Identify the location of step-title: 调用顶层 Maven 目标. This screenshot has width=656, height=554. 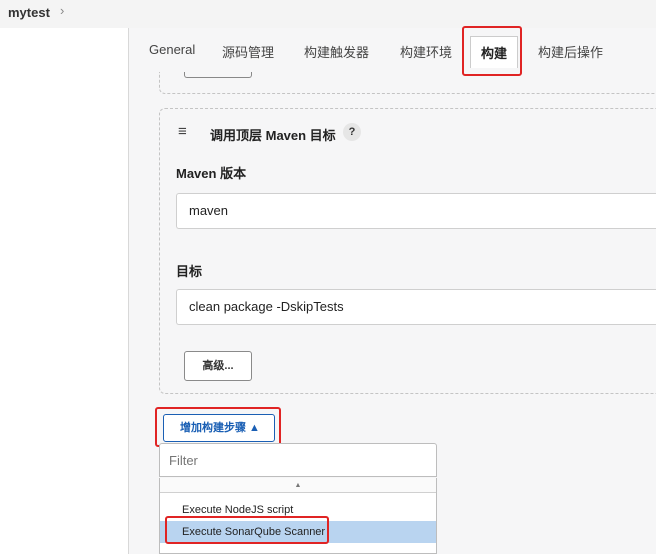
(273, 135).